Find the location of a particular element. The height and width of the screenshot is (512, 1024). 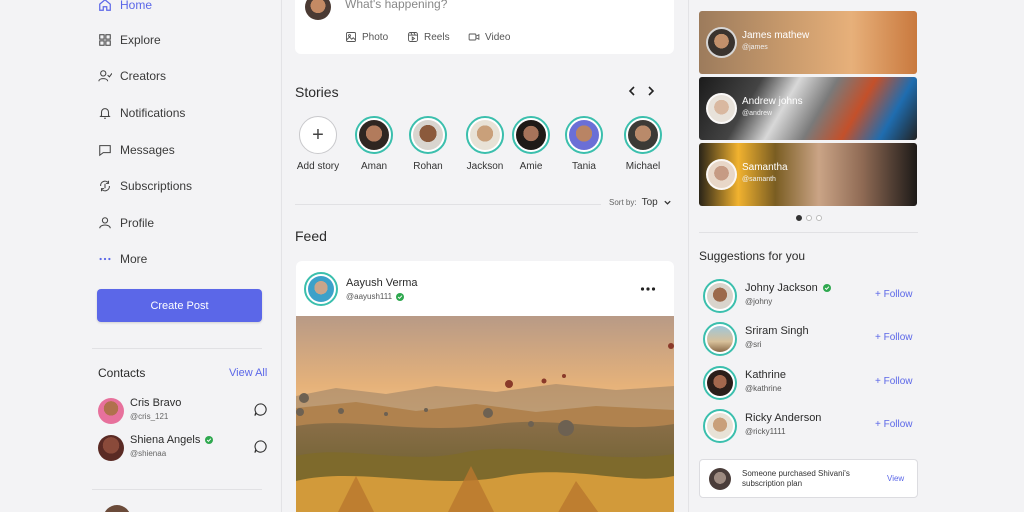

contact-item: Shiena Angels @shienaa is located at coordinates (183, 448).